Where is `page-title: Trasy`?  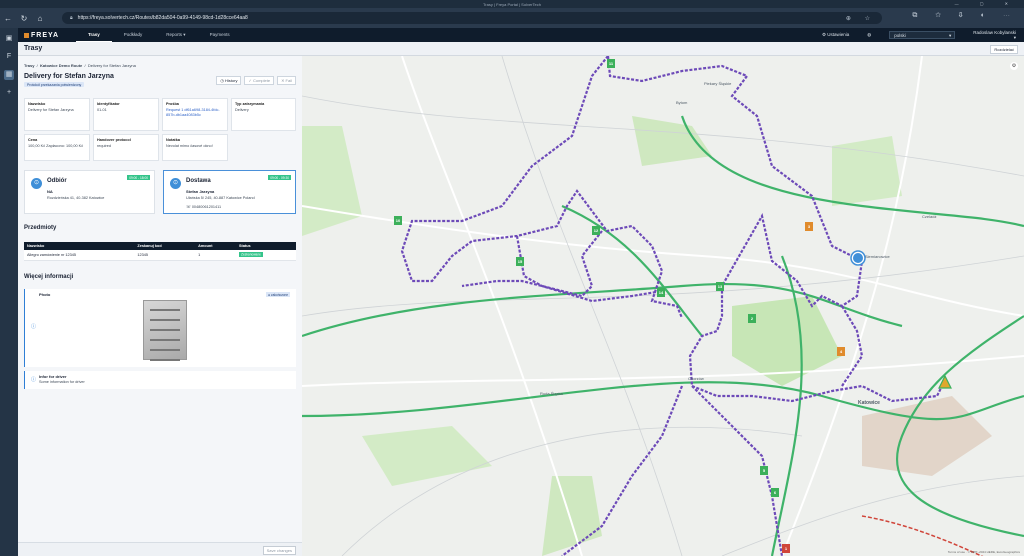
page-title: Trasy is located at coordinates (33, 48).